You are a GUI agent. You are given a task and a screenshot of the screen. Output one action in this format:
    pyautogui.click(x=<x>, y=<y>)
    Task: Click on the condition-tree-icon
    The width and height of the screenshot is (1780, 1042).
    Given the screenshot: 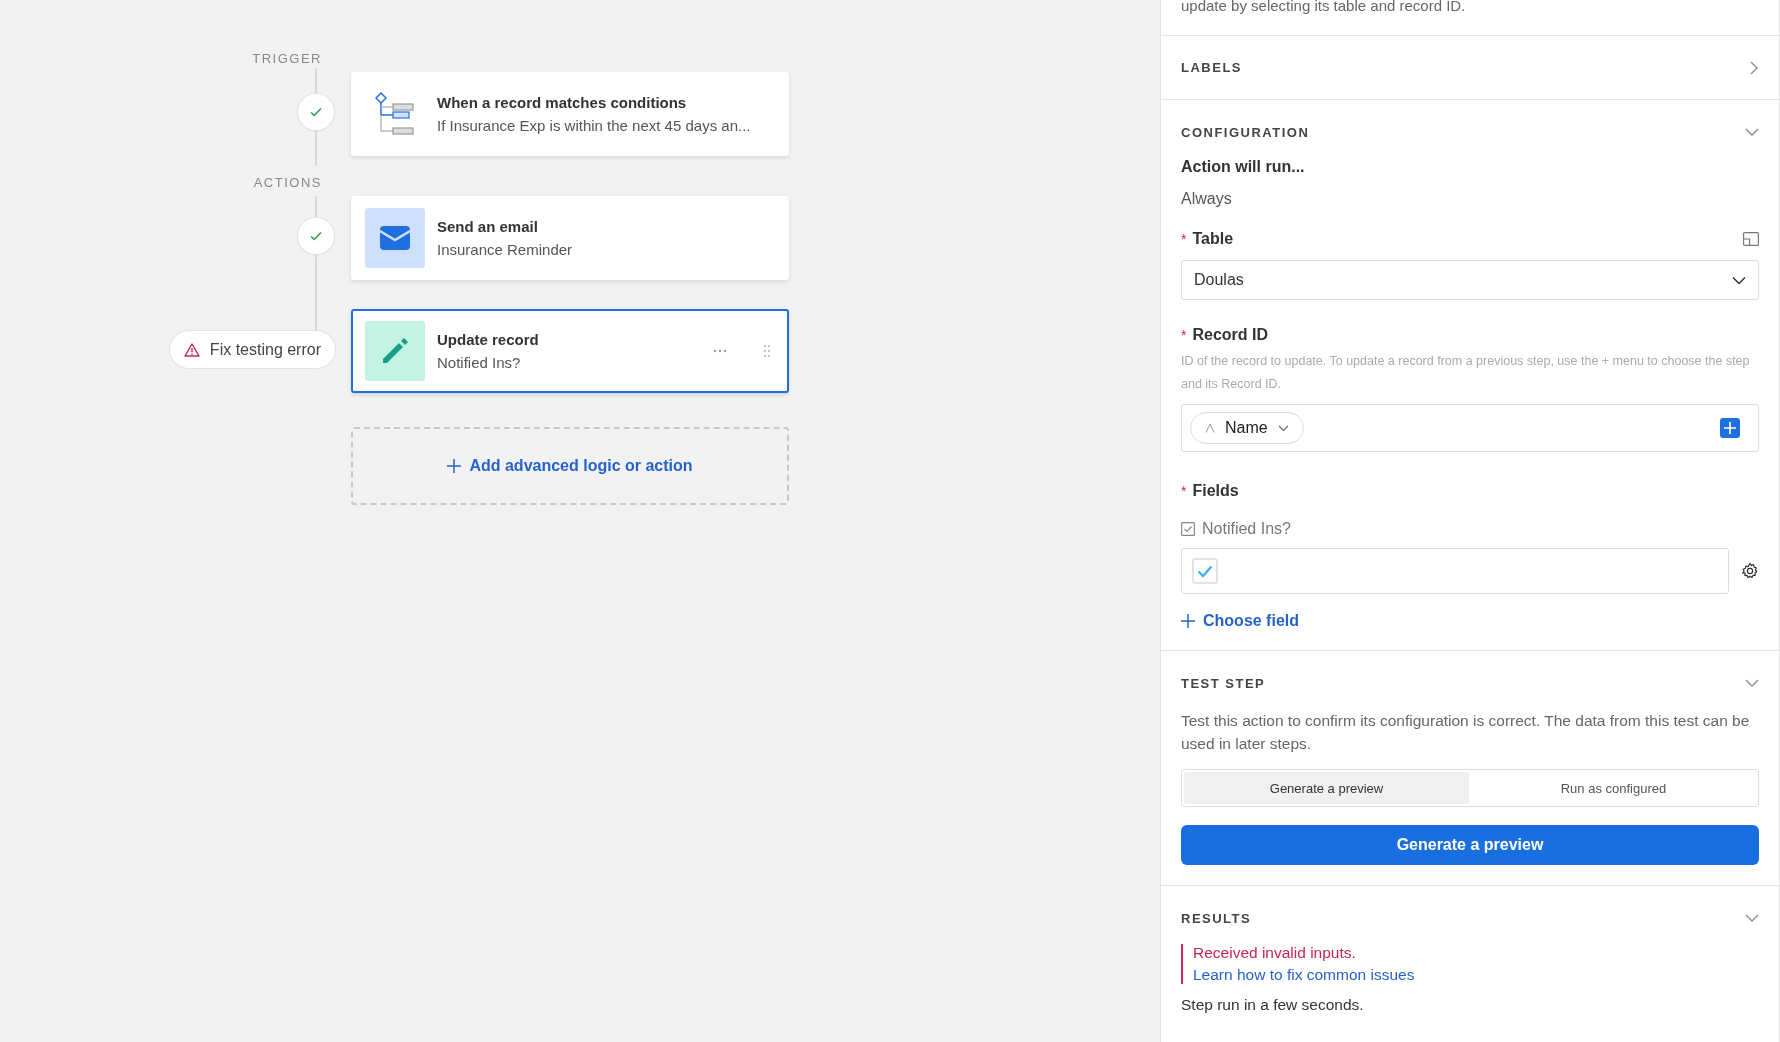 What is the action you would take?
    pyautogui.click(x=395, y=114)
    